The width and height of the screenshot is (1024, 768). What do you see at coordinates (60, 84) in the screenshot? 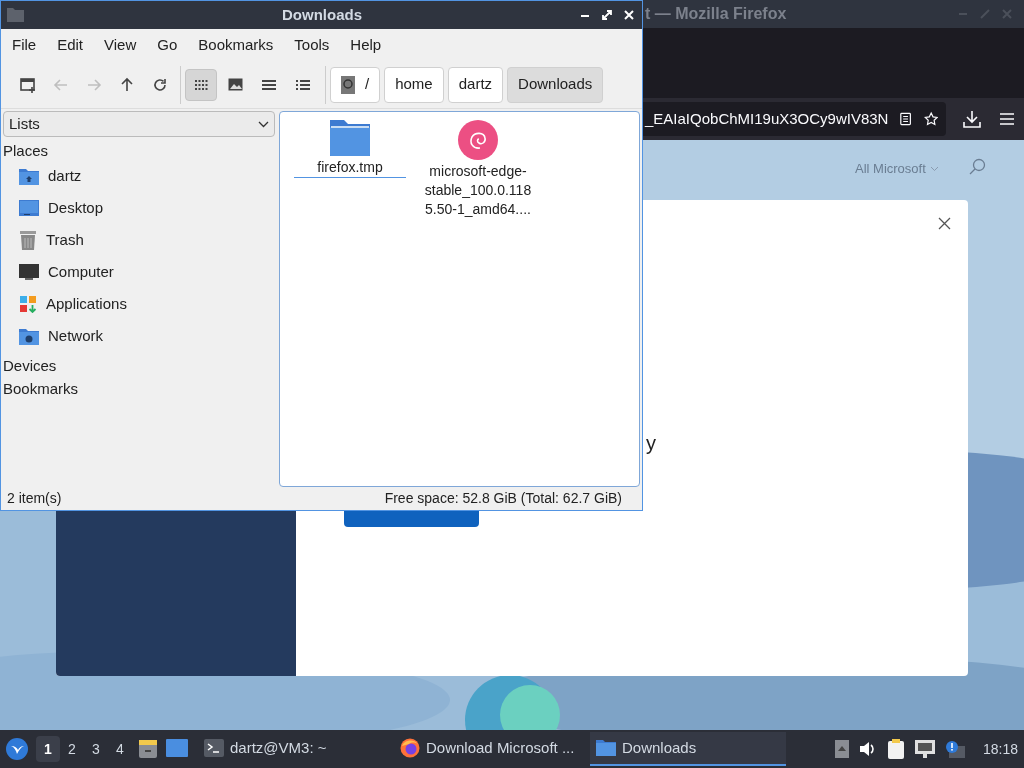
I see `left-arrow-icon` at bounding box center [60, 84].